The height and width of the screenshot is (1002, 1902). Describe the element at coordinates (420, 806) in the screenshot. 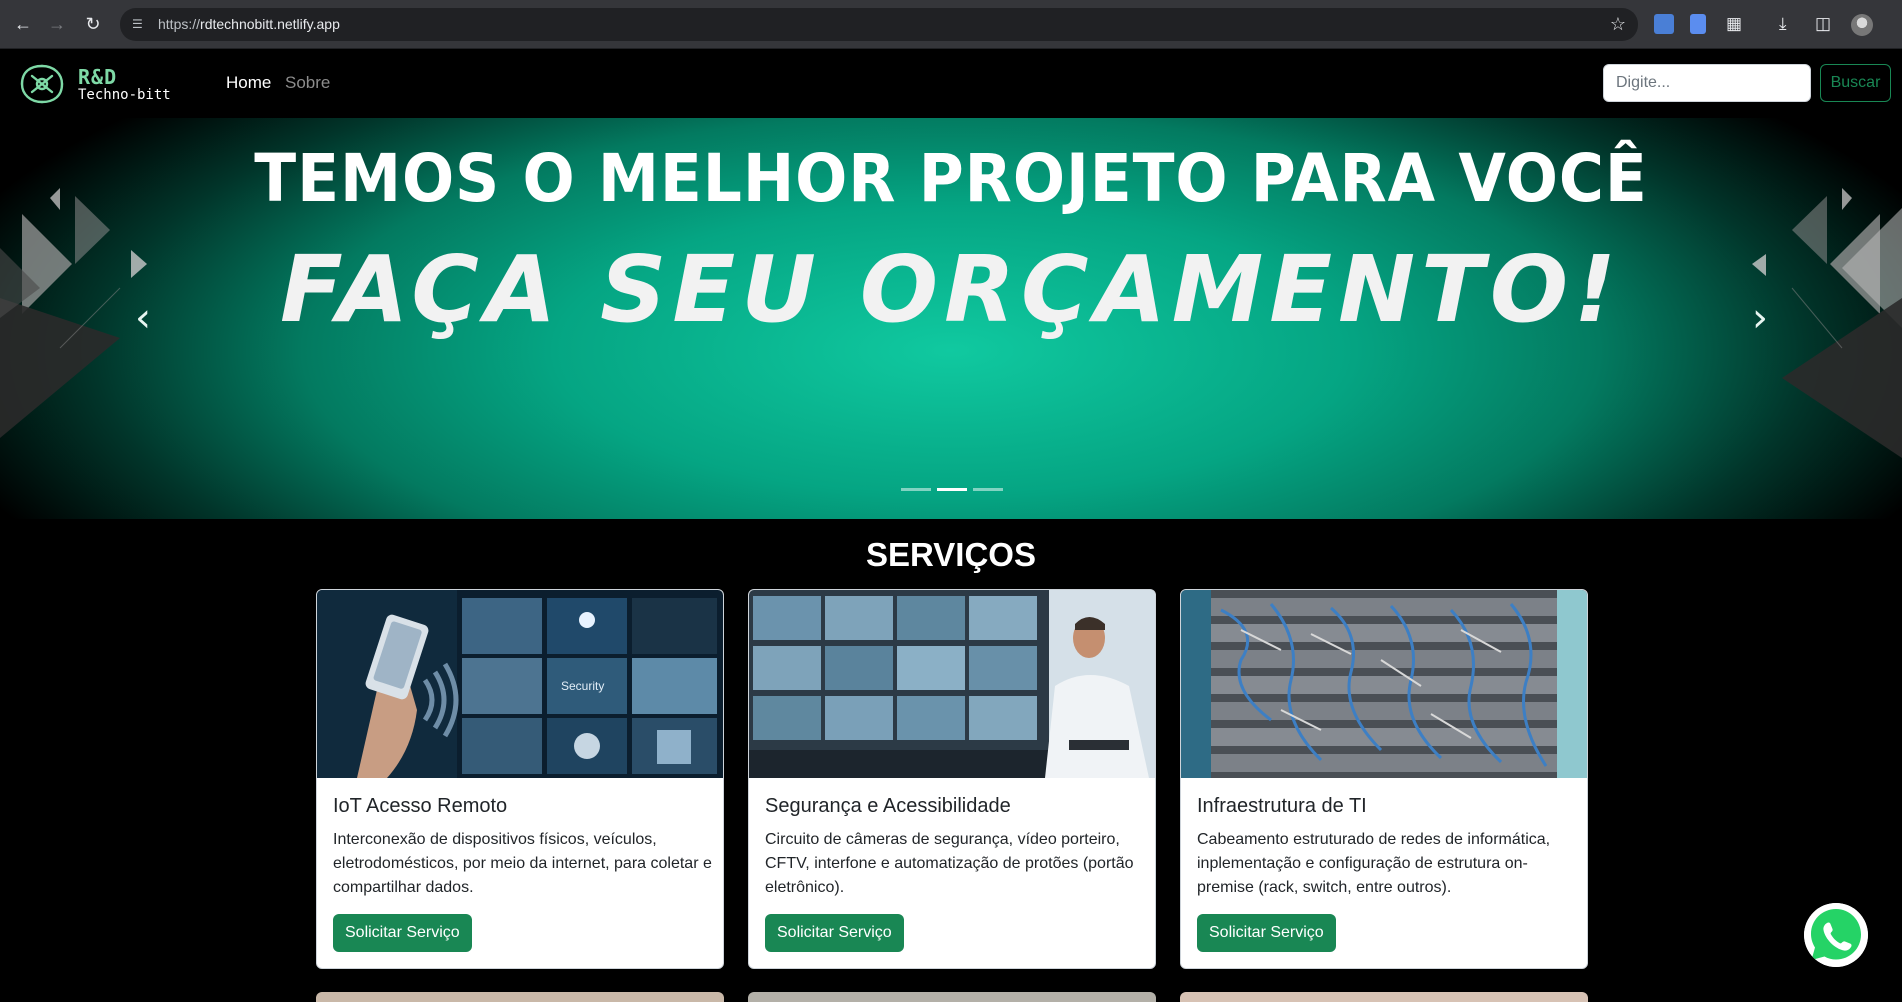

I see `card-title: IoT Acesso Remoto` at that location.